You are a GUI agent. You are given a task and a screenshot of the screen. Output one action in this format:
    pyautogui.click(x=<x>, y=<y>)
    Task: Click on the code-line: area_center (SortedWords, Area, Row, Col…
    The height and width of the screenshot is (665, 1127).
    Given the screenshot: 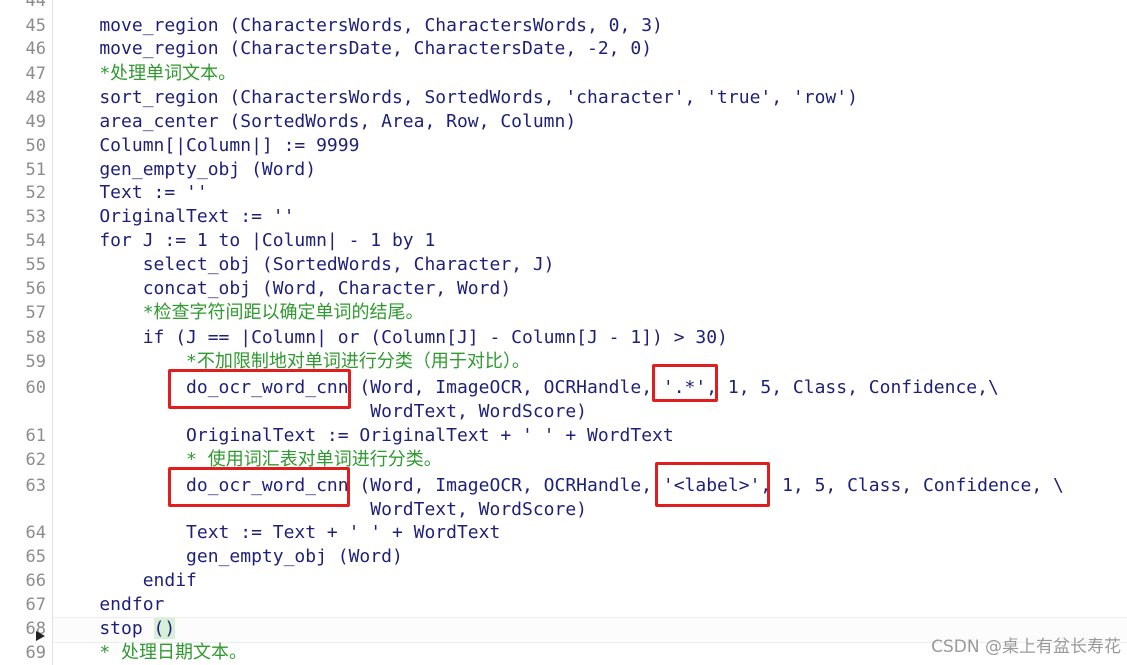 What is the action you would take?
    pyautogui.click(x=316, y=122)
    